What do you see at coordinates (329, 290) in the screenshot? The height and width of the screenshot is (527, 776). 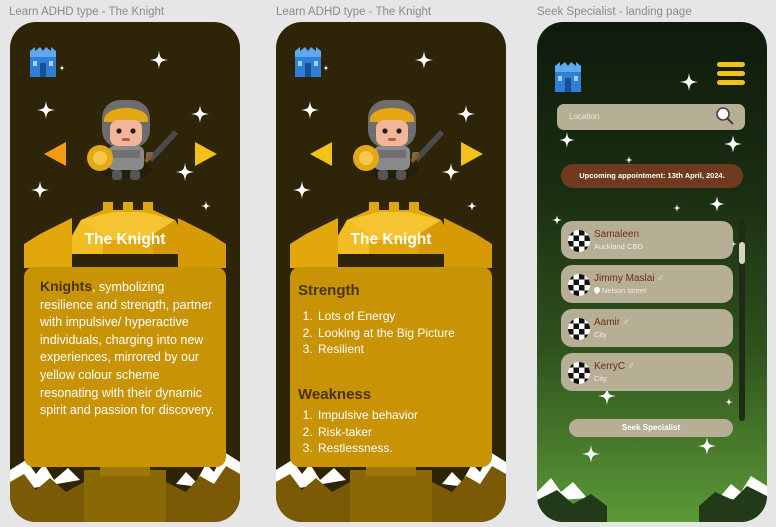 I see `strength-heading: Strength` at bounding box center [329, 290].